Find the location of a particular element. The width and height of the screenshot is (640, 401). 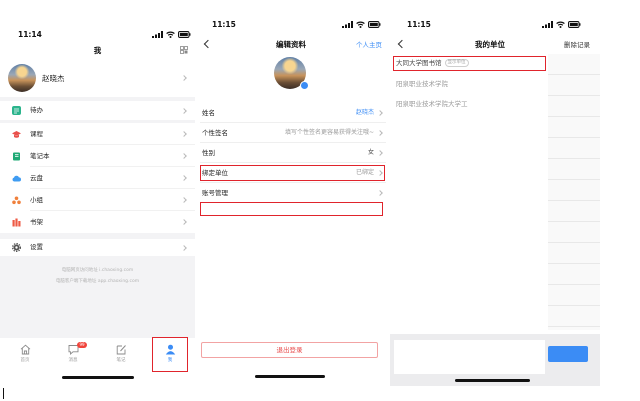

confirm-button is located at coordinates (568, 354).